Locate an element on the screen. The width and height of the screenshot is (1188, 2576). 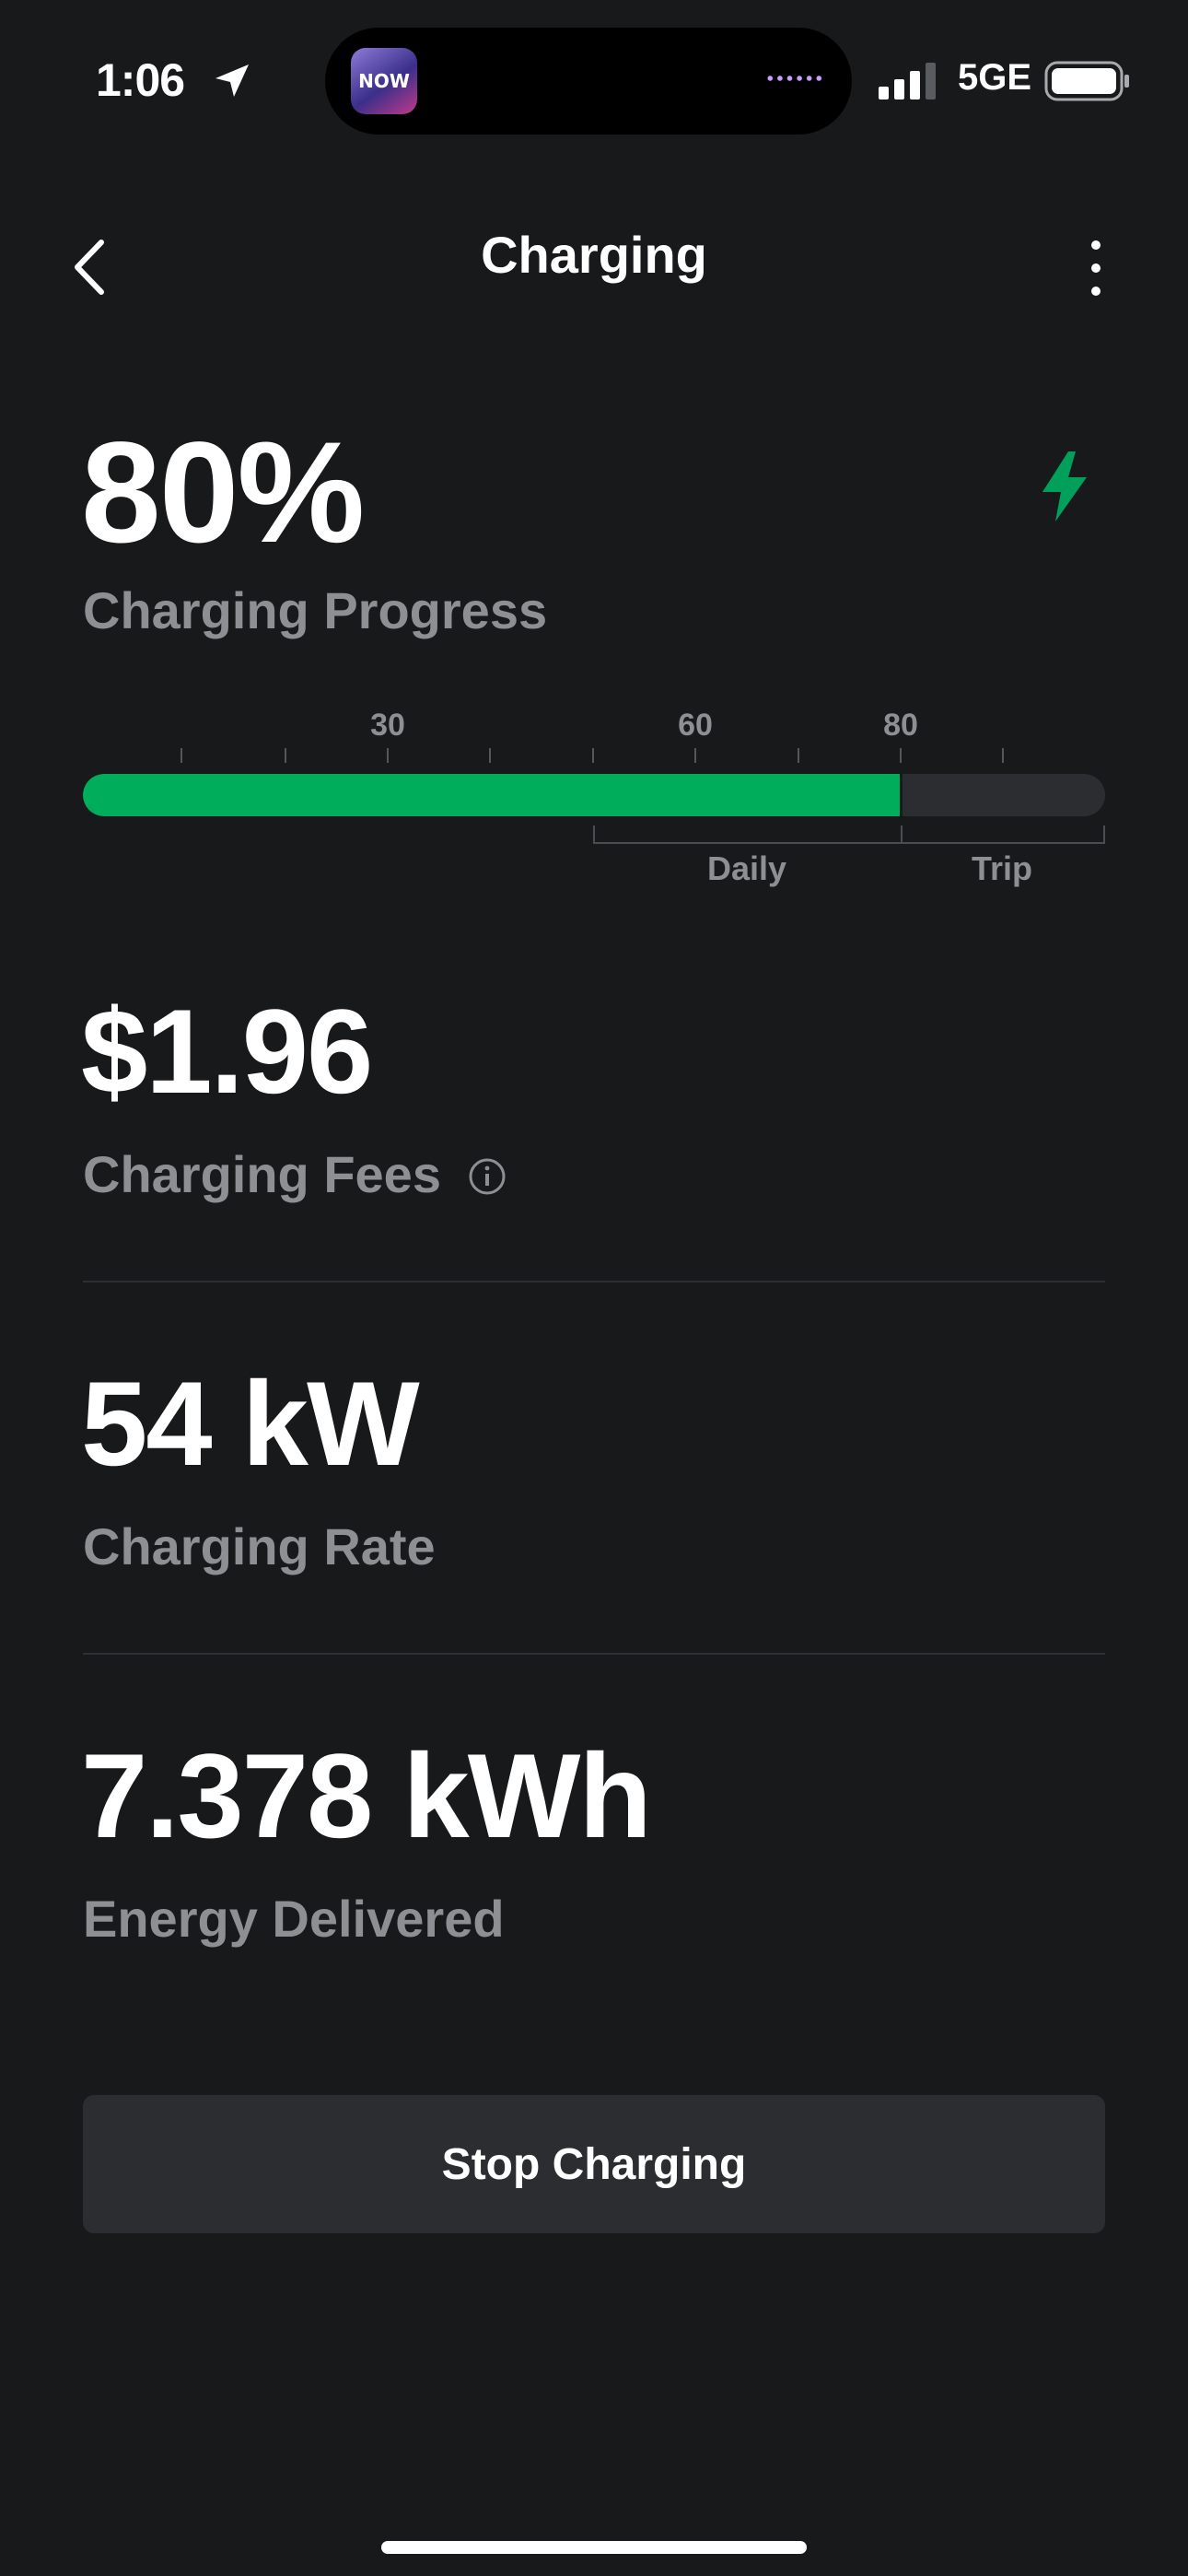
stop-charging-button: Stop Charging is located at coordinates (594, 2164).